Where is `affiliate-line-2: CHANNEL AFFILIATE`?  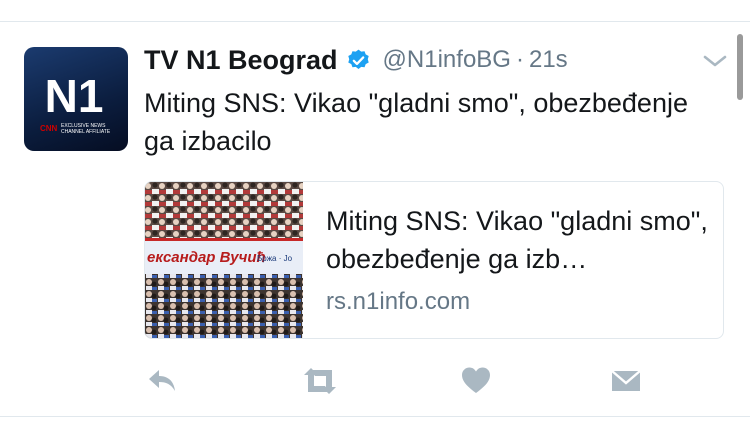
affiliate-line-2: CHANNEL AFFILIATE is located at coordinates (86, 132).